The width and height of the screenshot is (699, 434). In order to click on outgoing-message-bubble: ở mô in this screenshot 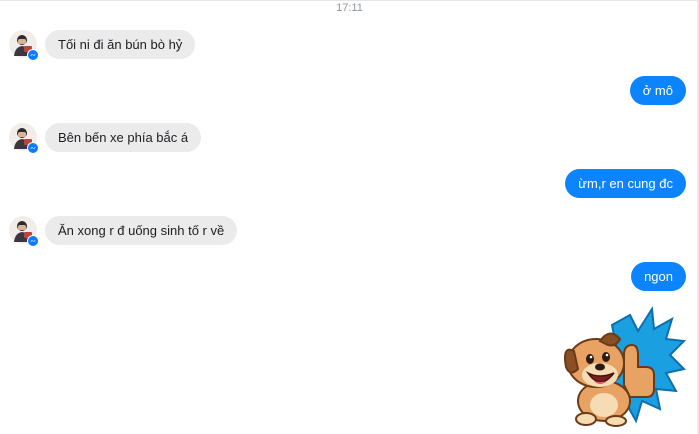, I will do `click(657, 90)`.